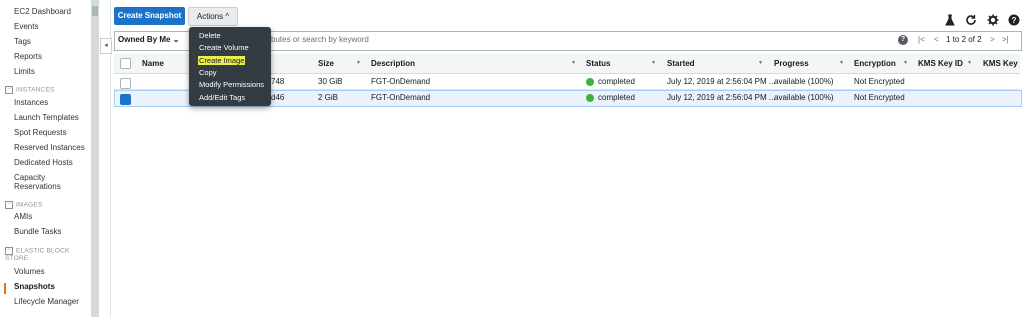 The image size is (1024, 317). What do you see at coordinates (992, 40) in the screenshot?
I see `next-page-button: >` at bounding box center [992, 40].